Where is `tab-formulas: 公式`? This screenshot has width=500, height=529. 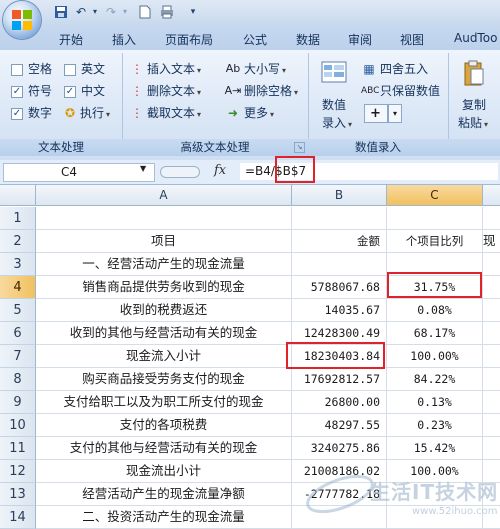 tab-formulas: 公式 is located at coordinates (255, 39).